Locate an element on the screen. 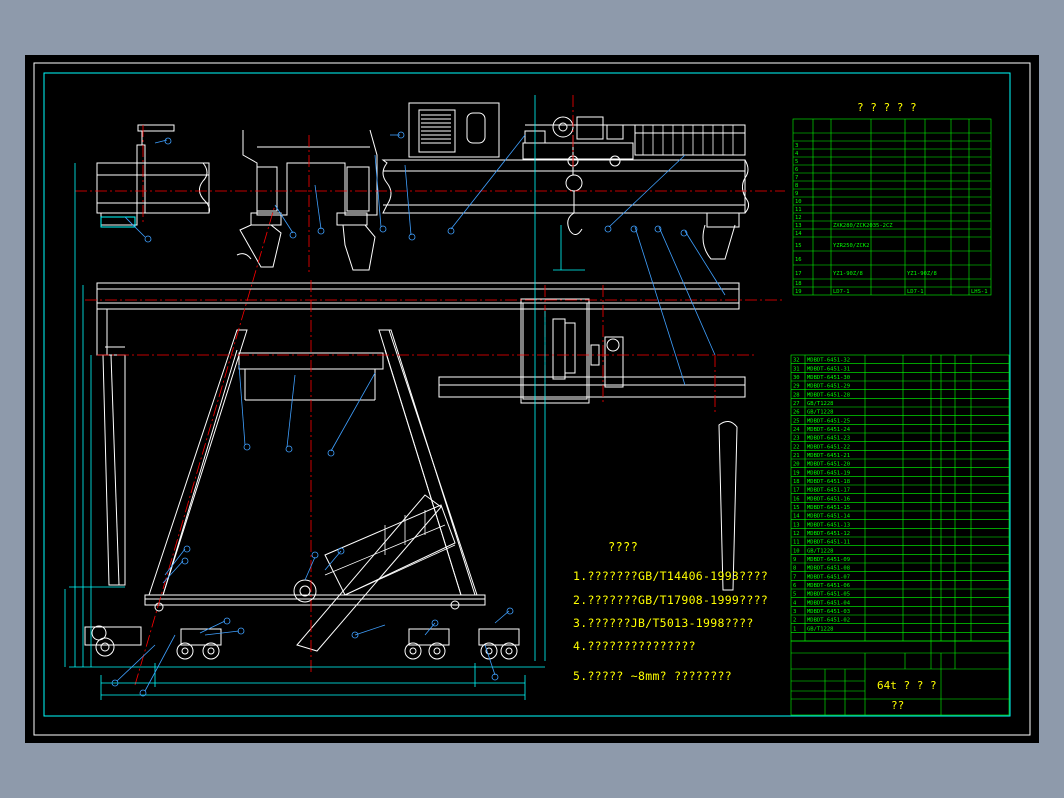 The height and width of the screenshot is (798, 1064). svg-text: 12 is located at coordinates (798, 218).